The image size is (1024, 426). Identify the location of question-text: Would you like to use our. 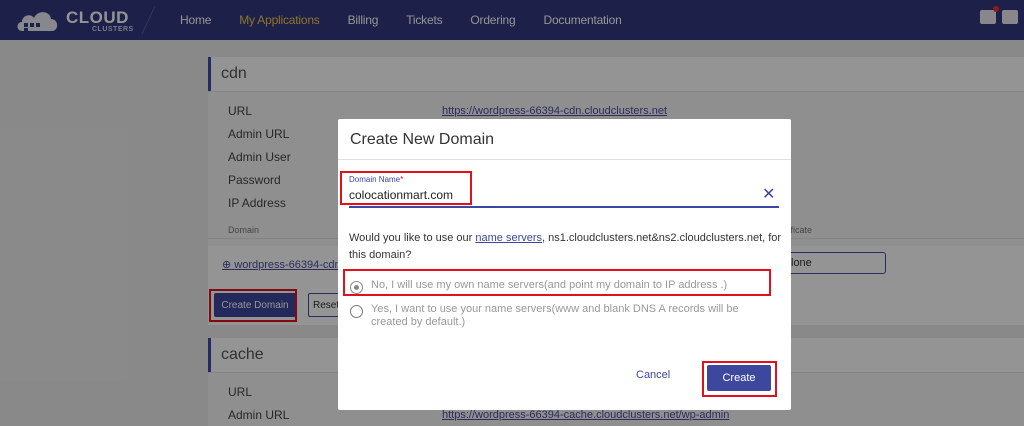
(412, 238).